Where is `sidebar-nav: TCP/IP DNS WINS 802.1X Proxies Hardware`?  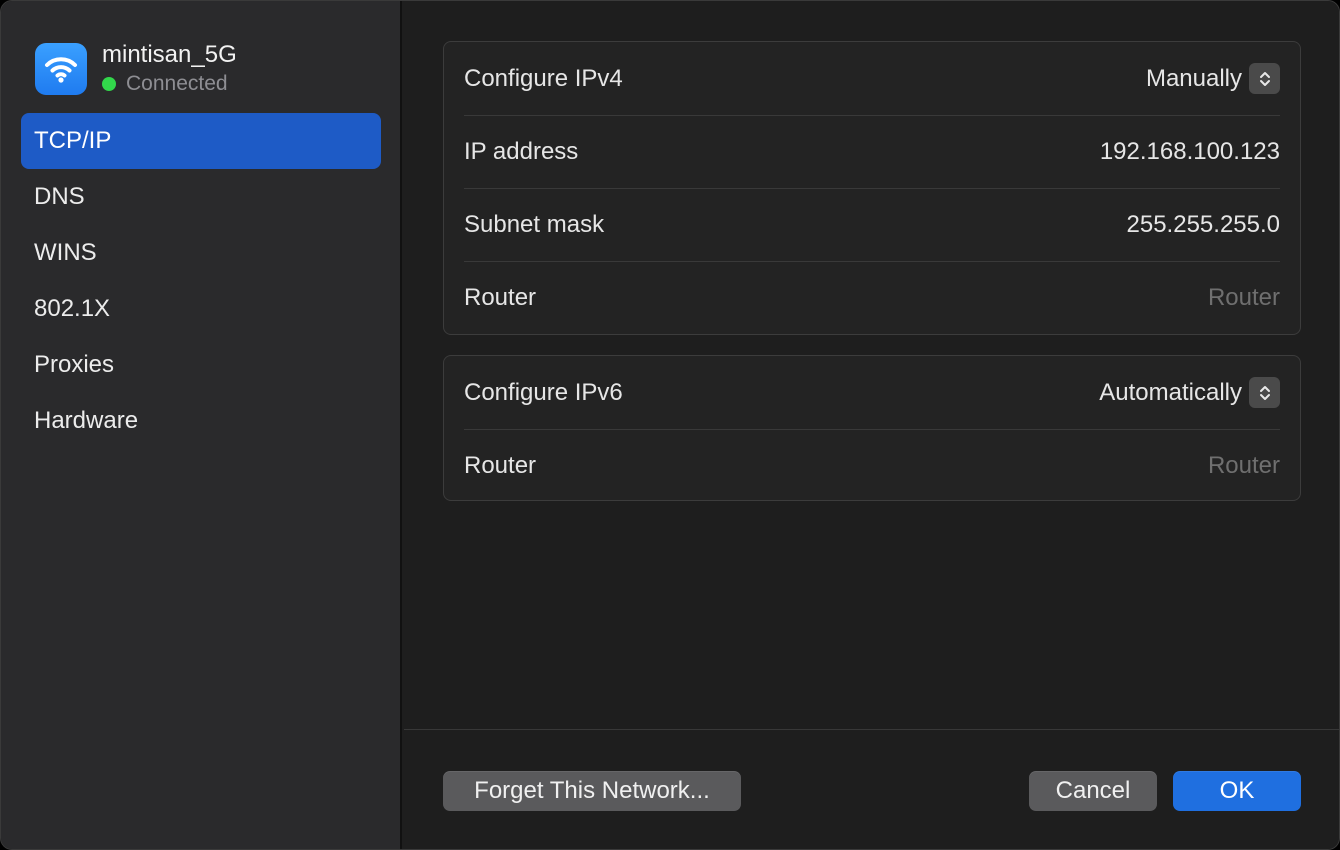
sidebar-nav: TCP/IP DNS WINS 802.1X Proxies Hardware is located at coordinates (201, 281).